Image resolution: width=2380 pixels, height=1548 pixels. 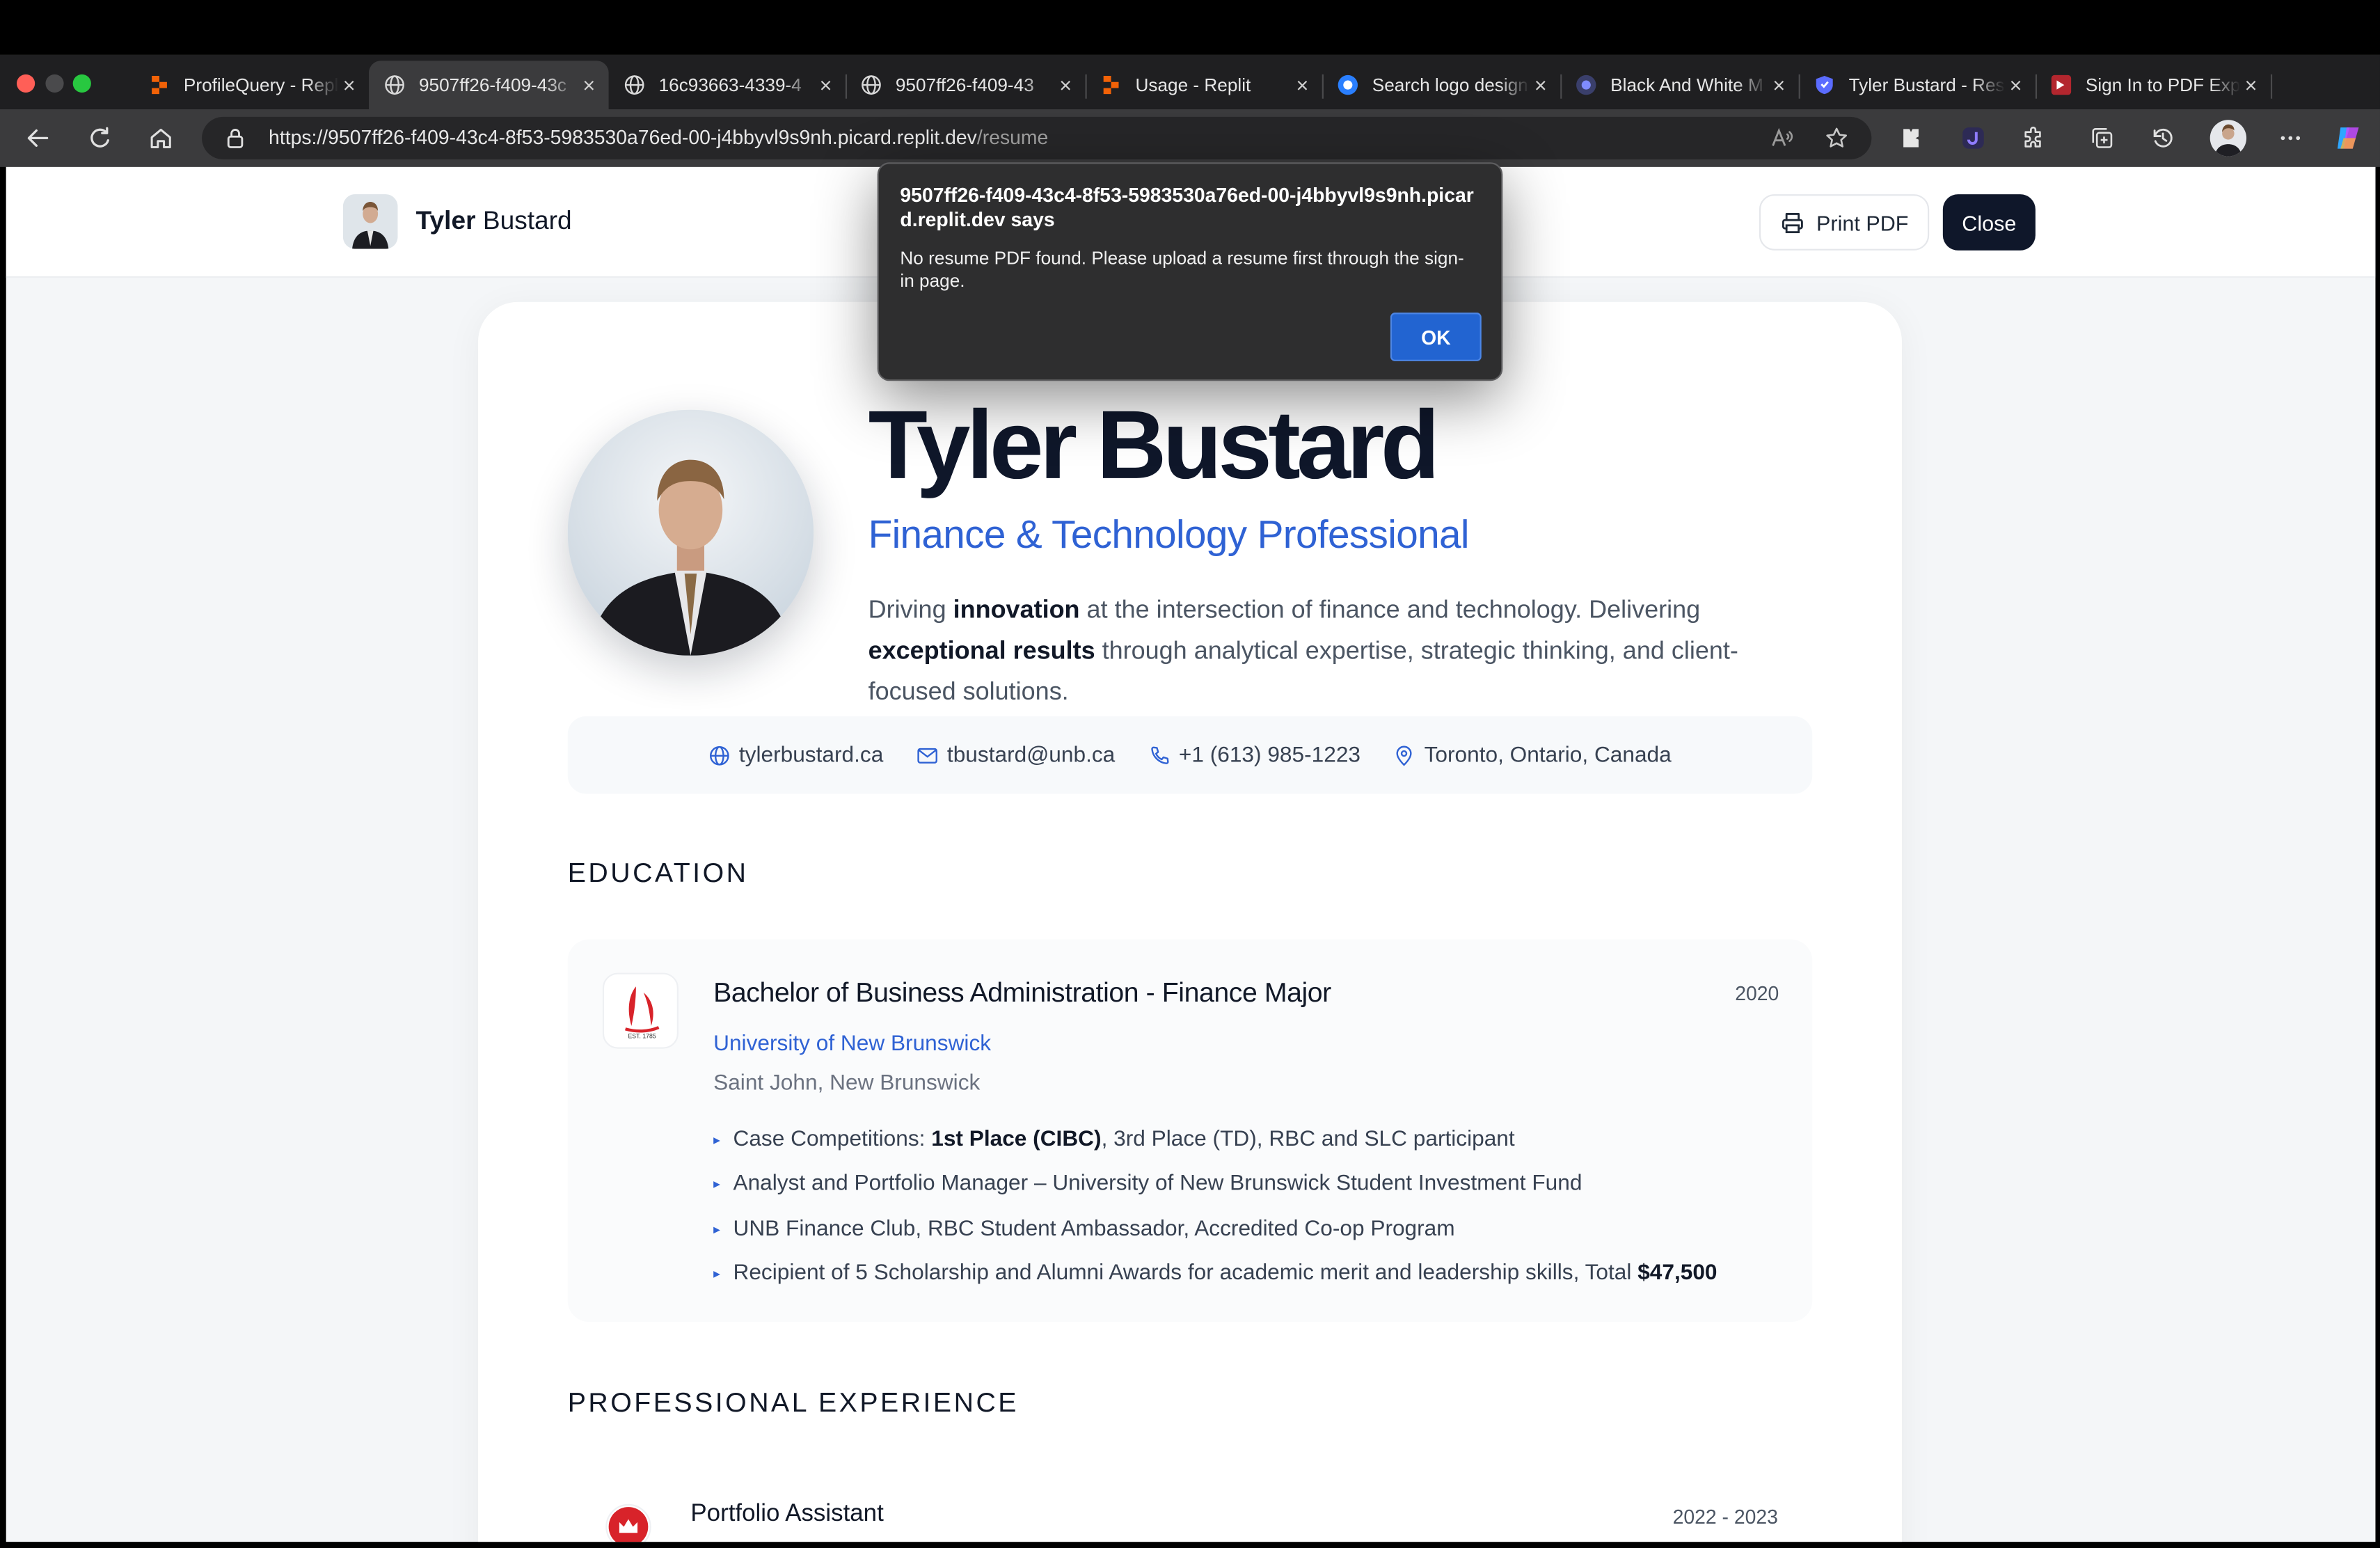 What do you see at coordinates (261, 85) in the screenshot?
I see `tab-title: ProfileQuery - Repl` at bounding box center [261, 85].